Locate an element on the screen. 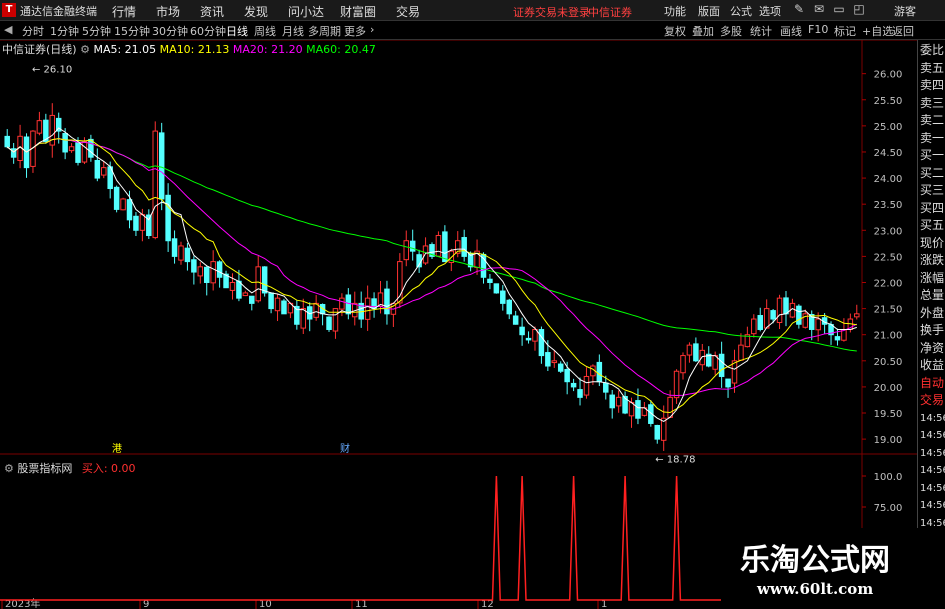 The height and width of the screenshot is (609, 945). toolbar-add-watchlist: +自选 is located at coordinates (877, 31).